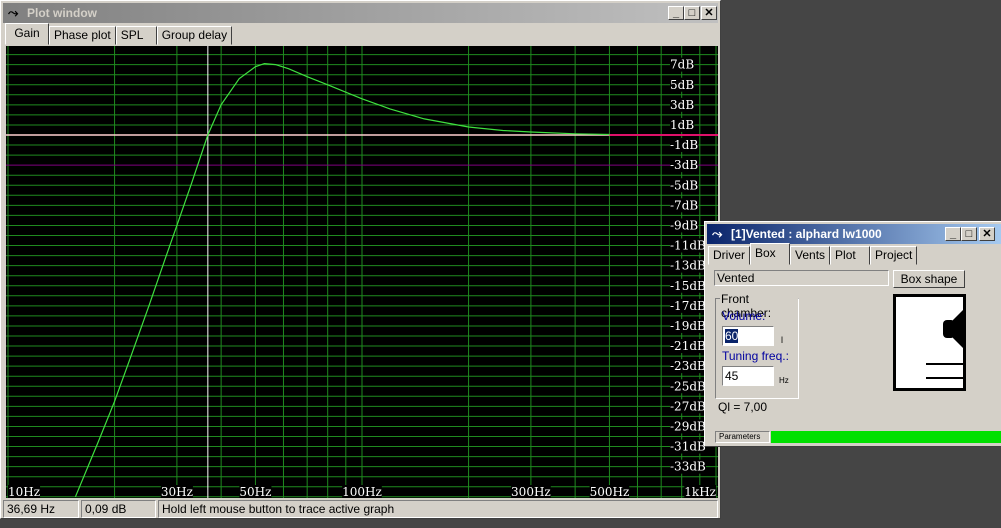 The height and width of the screenshot is (528, 1001). I want to click on progress-bar, so click(886, 437).